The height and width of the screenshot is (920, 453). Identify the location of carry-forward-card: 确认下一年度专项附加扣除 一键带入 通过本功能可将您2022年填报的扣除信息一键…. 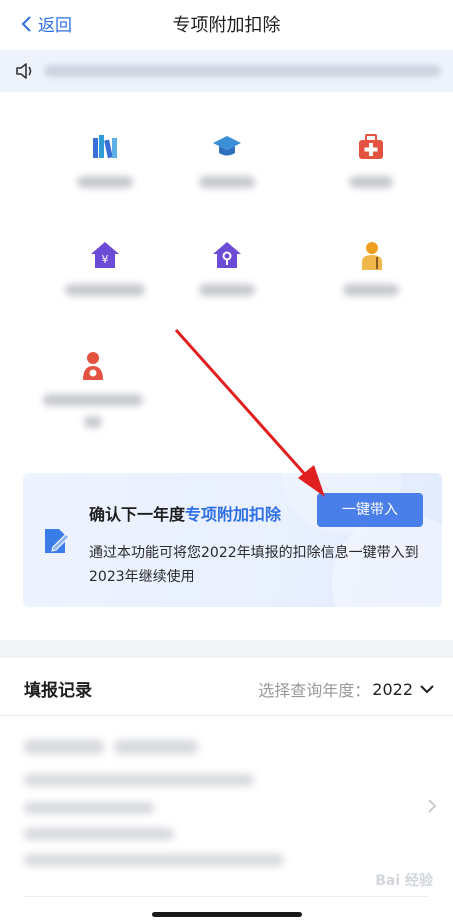
(232, 540).